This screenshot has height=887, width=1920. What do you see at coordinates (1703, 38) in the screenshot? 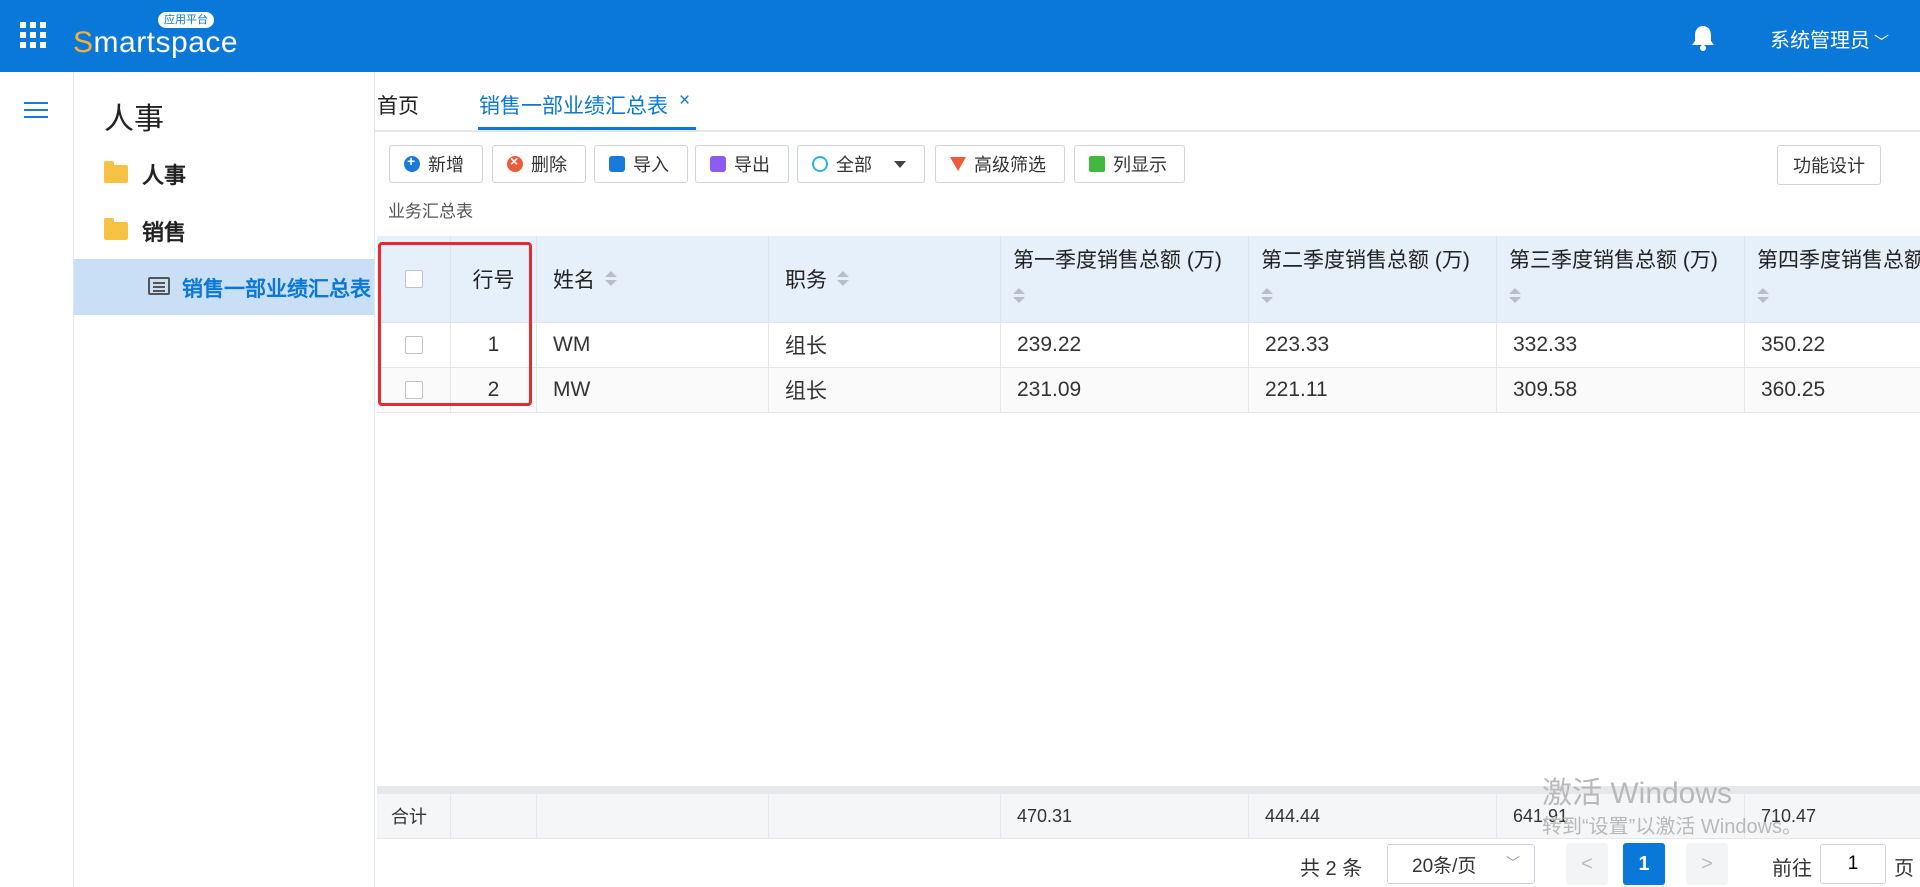
I see `bell-icon` at bounding box center [1703, 38].